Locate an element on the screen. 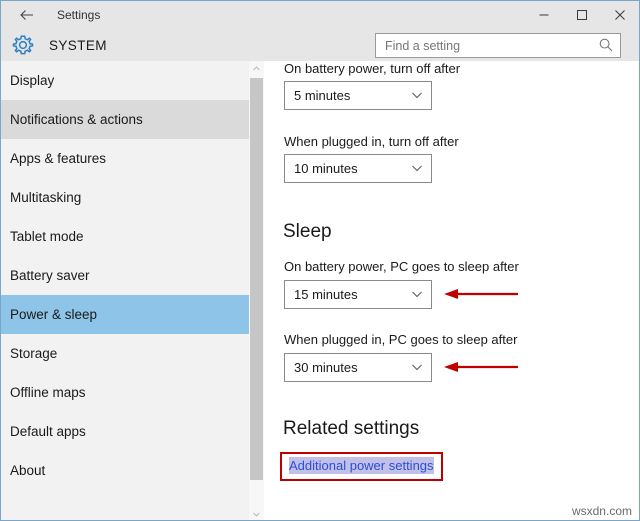 Image resolution: width=640 pixels, height=521 pixels. minimize-icon is located at coordinates (544, 15).